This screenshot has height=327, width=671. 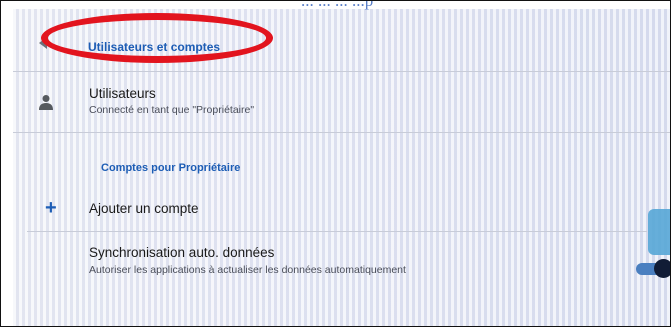 I want to click on add-account-divider, so click(x=337, y=231).